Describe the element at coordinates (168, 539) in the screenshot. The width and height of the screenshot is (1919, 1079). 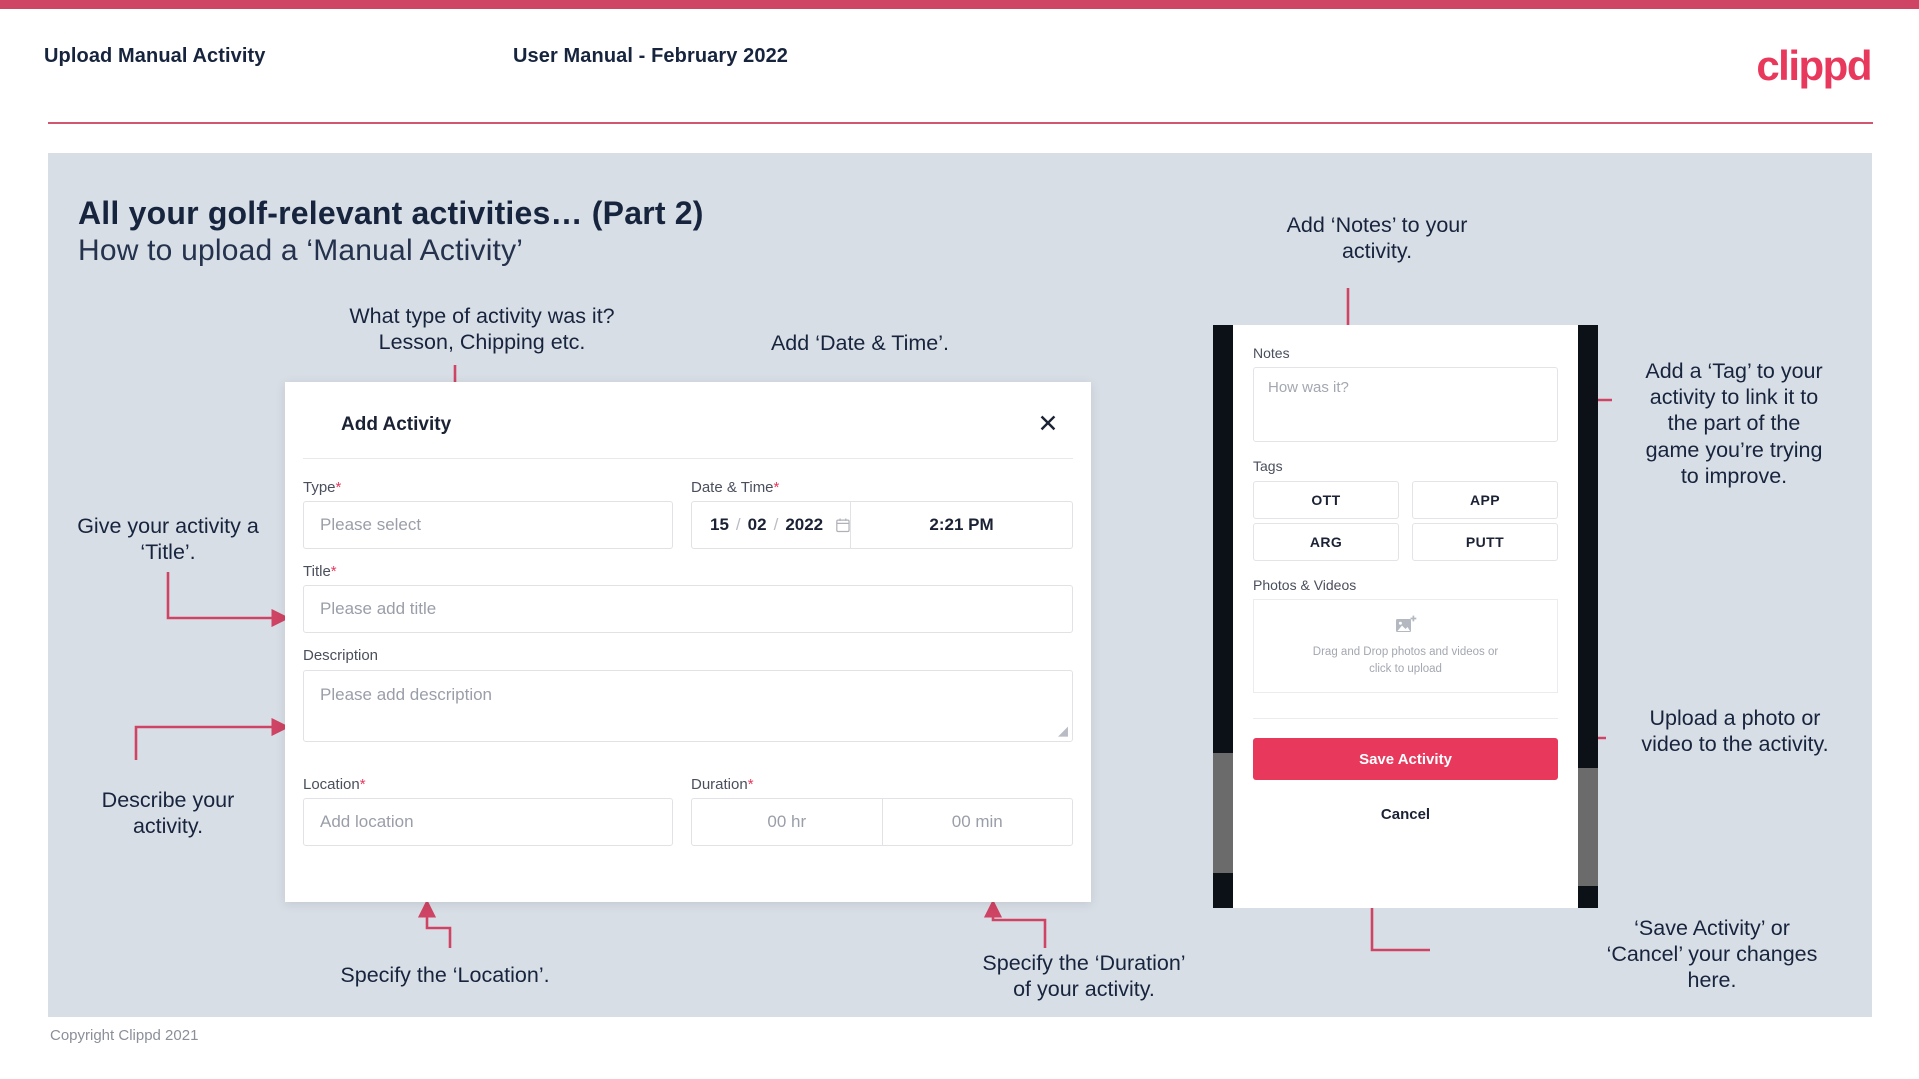
I see `annotation-title: Give your activity a ‘Title’.` at that location.